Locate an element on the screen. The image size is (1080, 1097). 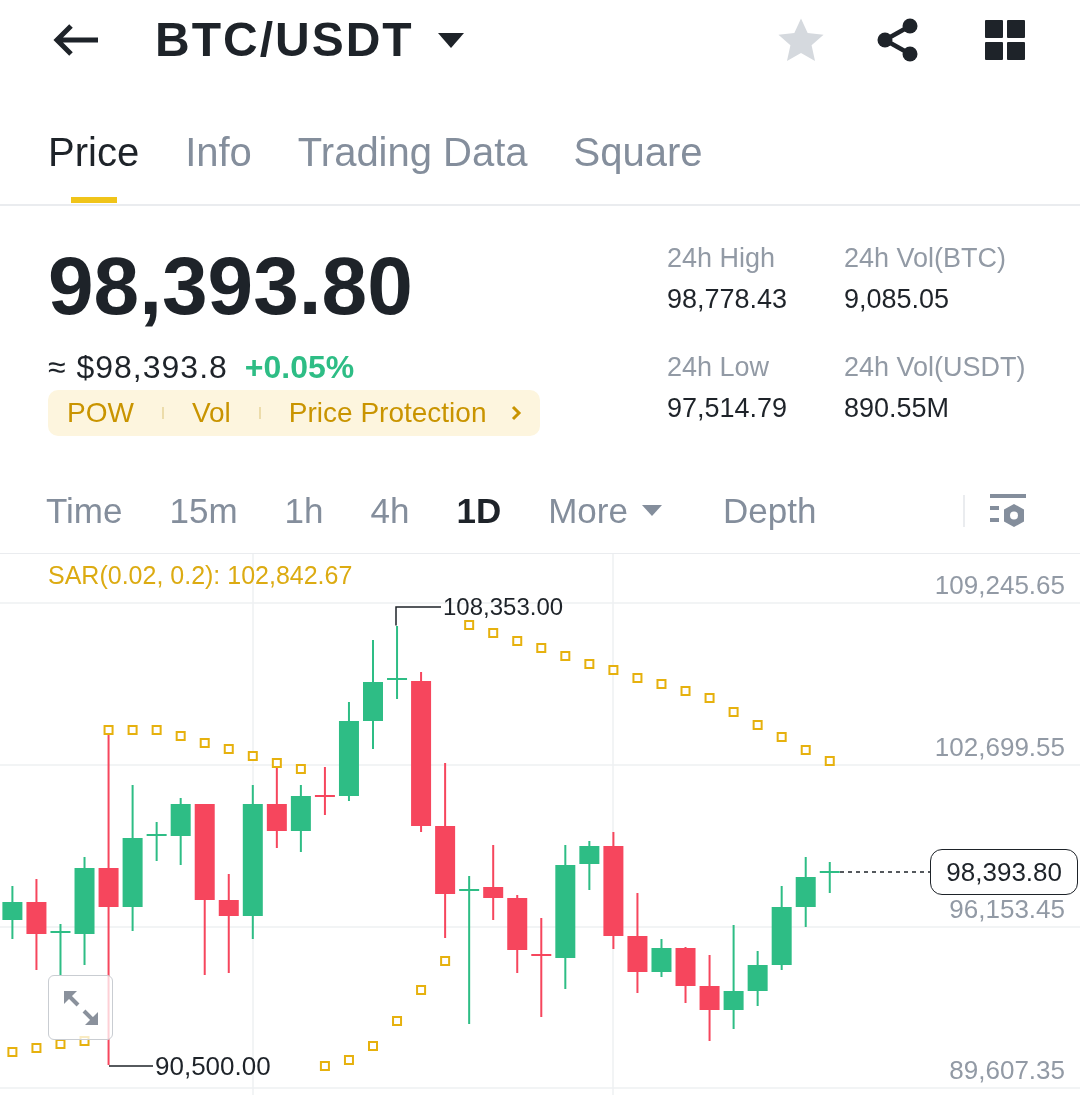
interval-tab: Time is located at coordinates (84, 510).